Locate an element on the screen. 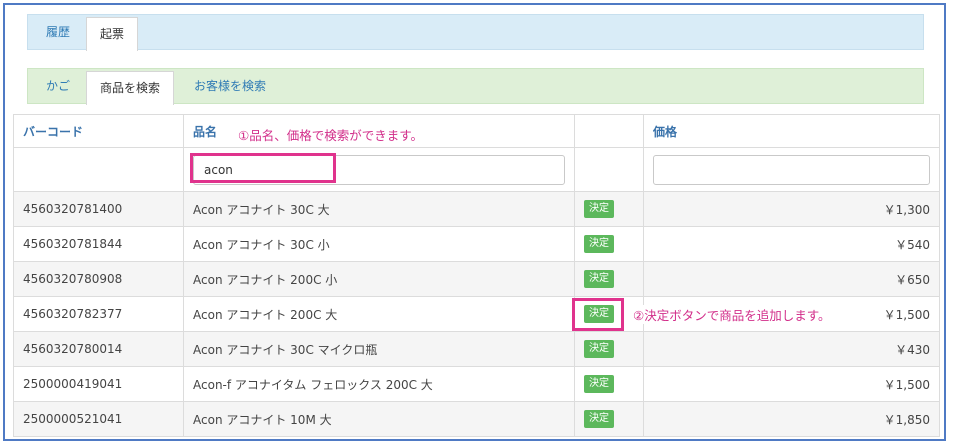  name-cell: Acon アコナイト 30C マイクロ瓶 is located at coordinates (379, 349).